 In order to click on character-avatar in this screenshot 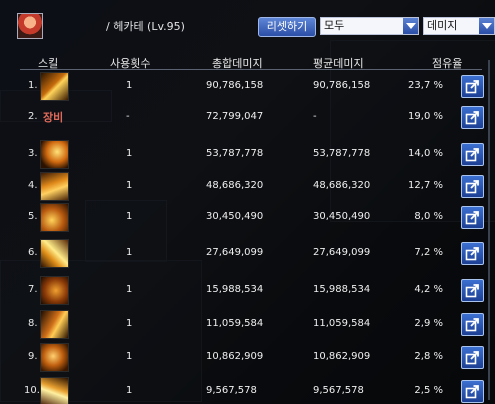, I will do `click(30, 26)`.